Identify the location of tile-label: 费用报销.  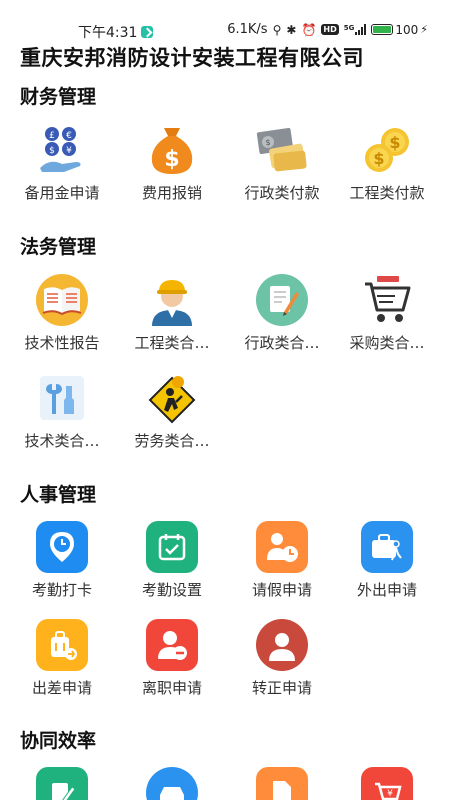
(171, 193).